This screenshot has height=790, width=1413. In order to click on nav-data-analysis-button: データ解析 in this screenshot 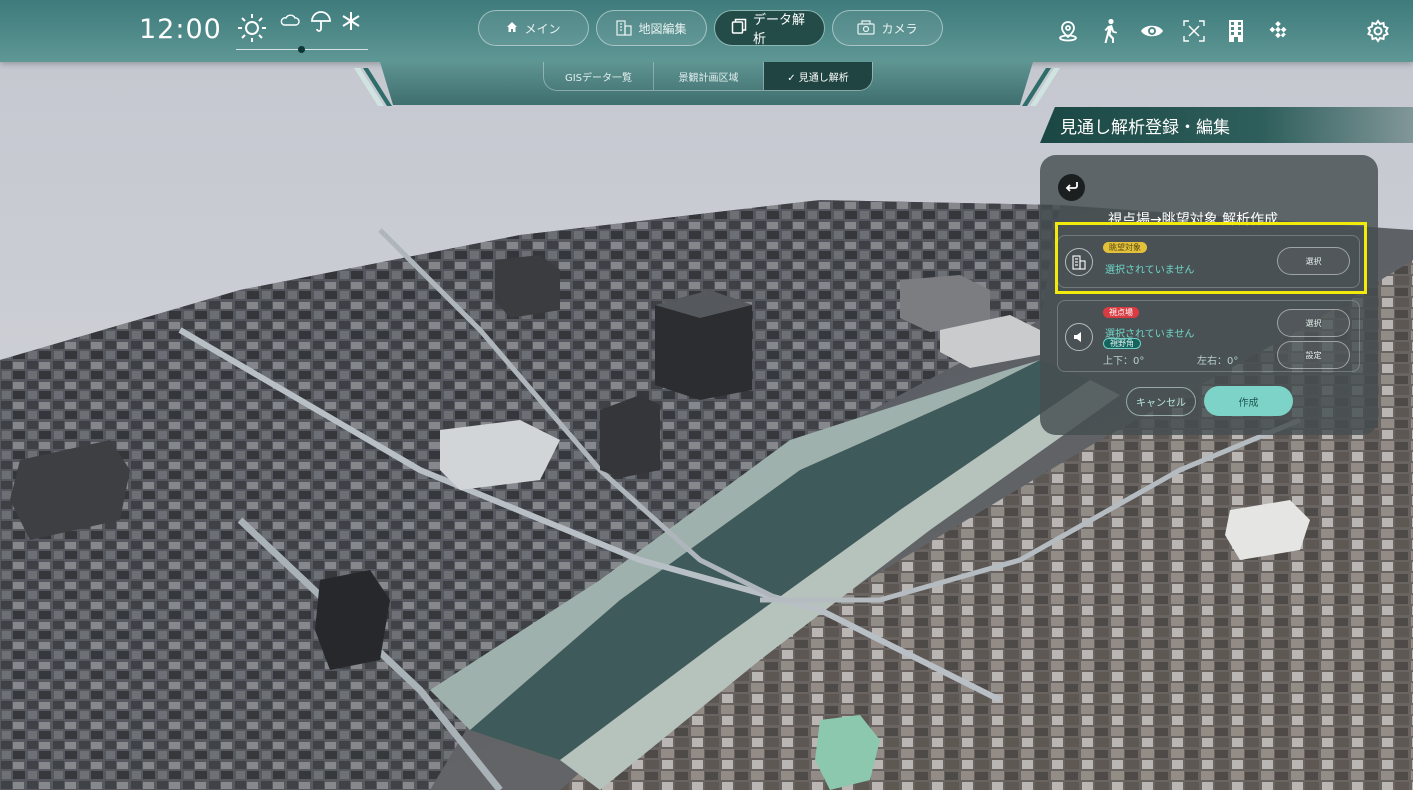, I will do `click(769, 28)`.